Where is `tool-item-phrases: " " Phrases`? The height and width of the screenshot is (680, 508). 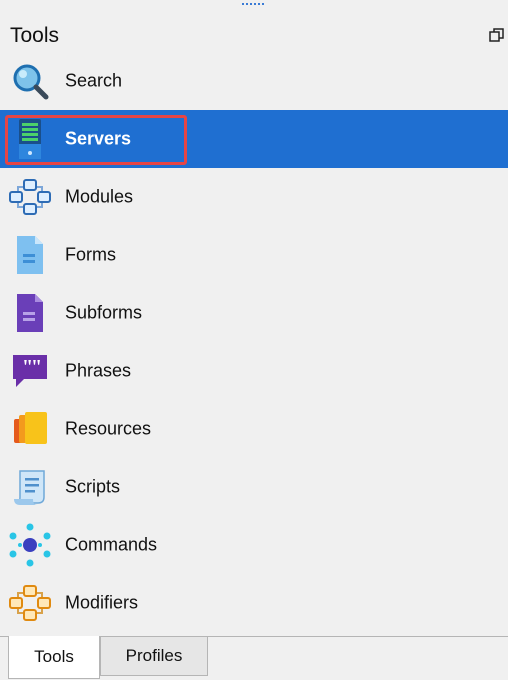 tool-item-phrases: " " Phrases is located at coordinates (254, 371).